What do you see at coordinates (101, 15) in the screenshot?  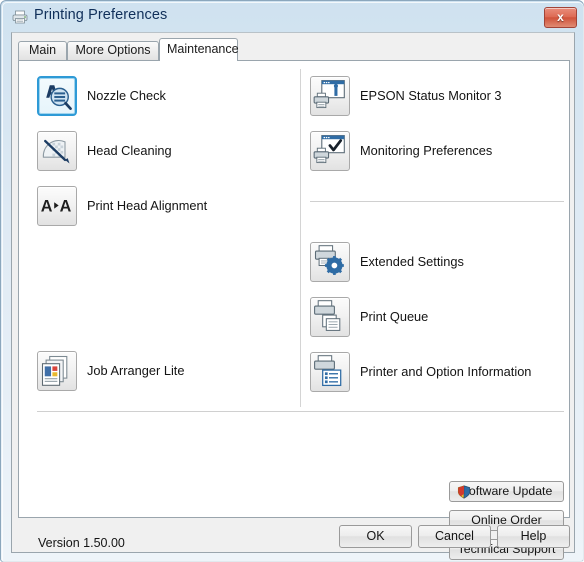 I see `window-title: Printing Preferences` at bounding box center [101, 15].